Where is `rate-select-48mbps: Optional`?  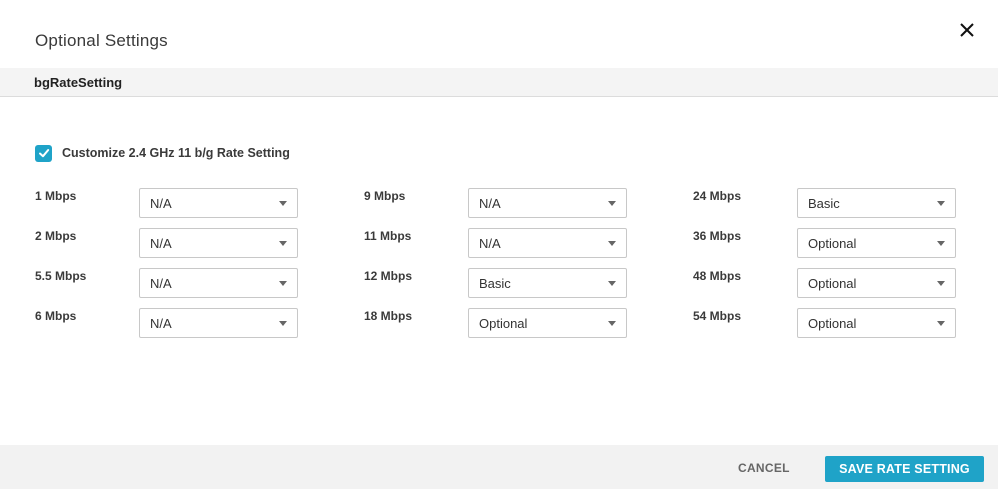 rate-select-48mbps: Optional is located at coordinates (876, 283).